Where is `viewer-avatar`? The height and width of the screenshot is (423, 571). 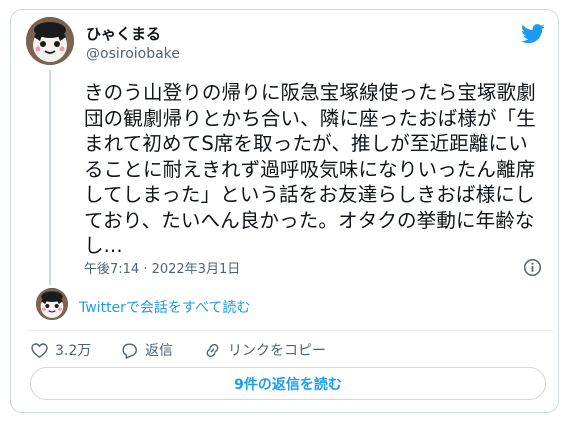 viewer-avatar is located at coordinates (52, 304).